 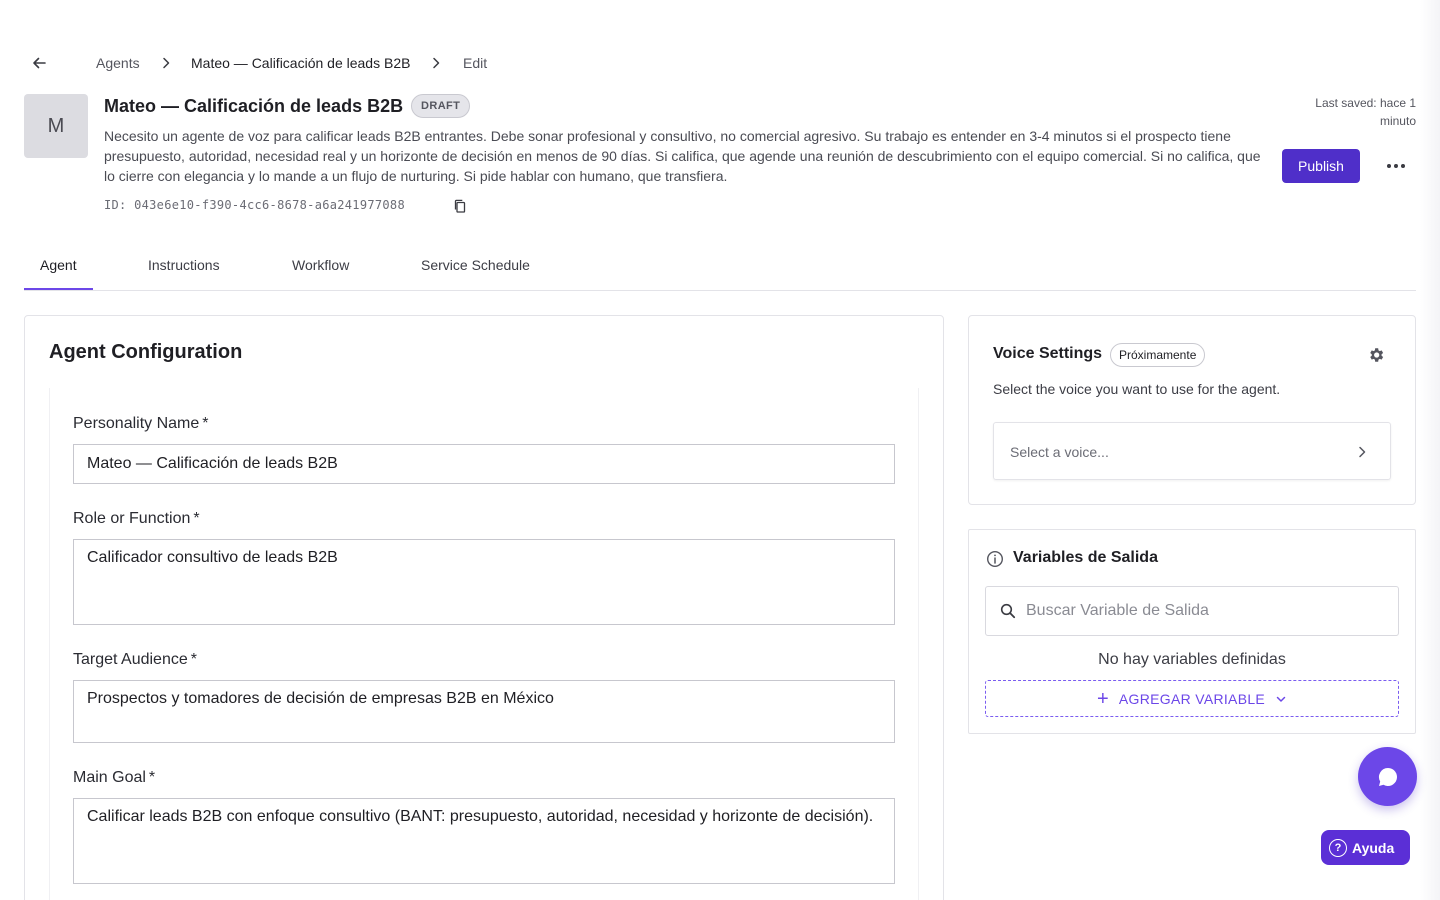 What do you see at coordinates (320, 265) in the screenshot?
I see `tab-workflow: Workflow` at bounding box center [320, 265].